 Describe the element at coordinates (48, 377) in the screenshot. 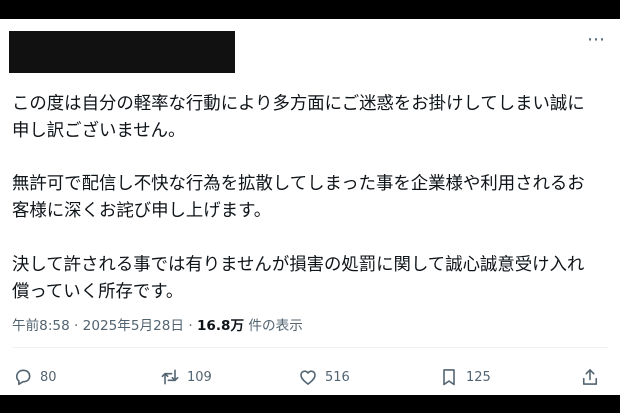

I see `reply-count: 80` at that location.